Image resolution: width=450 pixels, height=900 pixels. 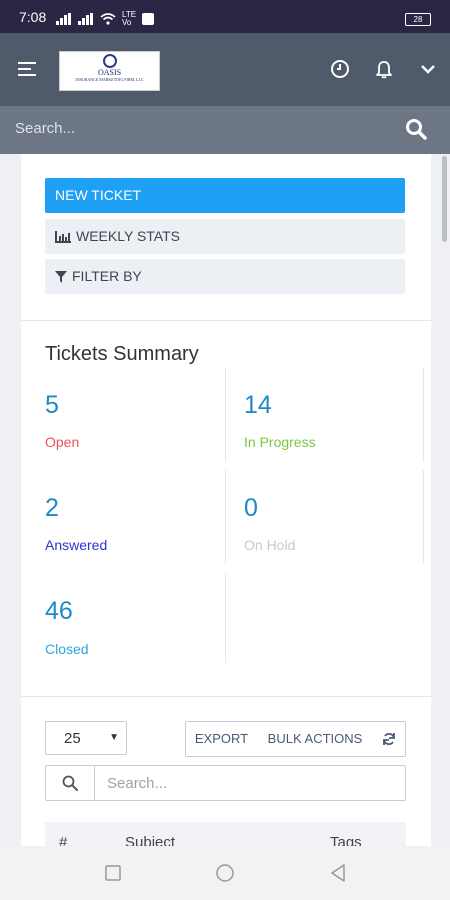 What do you see at coordinates (109, 61) in the screenshot?
I see `logo-mark` at bounding box center [109, 61].